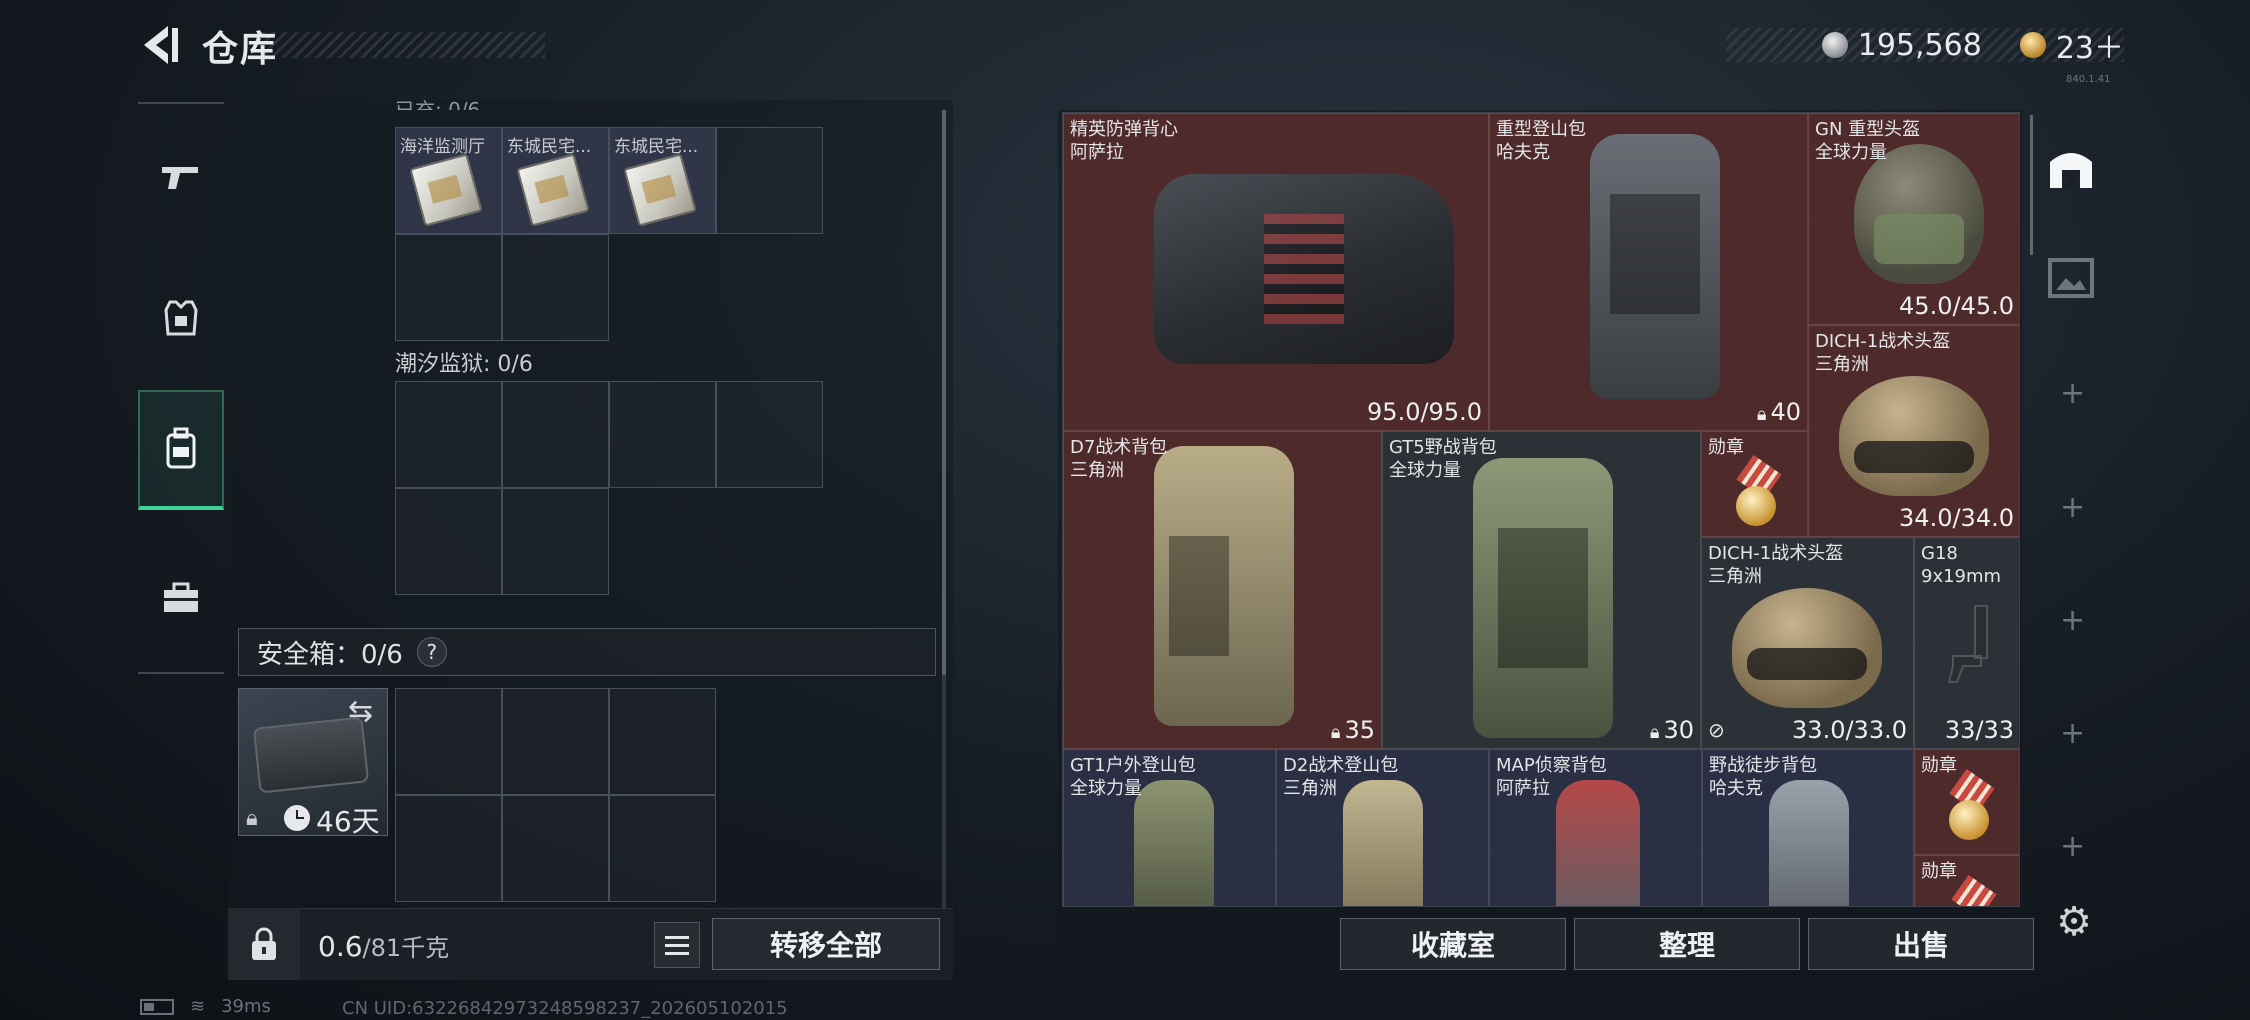 This screenshot has height=1020, width=2250. I want to click on transfer-all-button: 转移全部, so click(826, 944).